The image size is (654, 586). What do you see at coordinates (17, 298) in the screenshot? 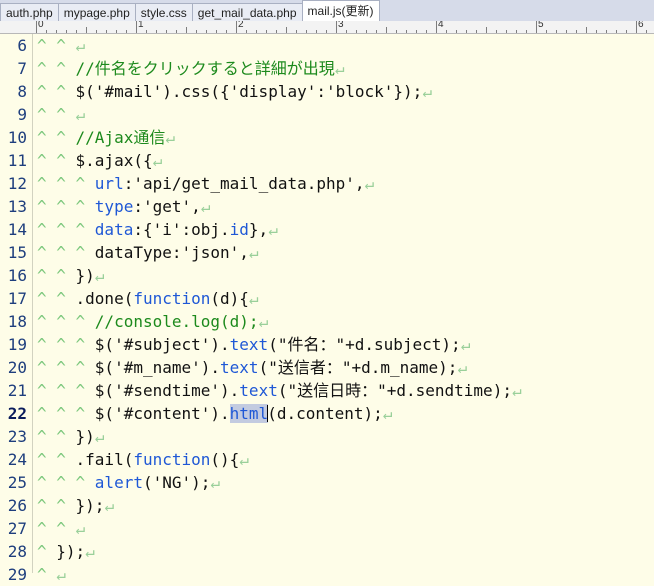
I see `line-number: 17` at bounding box center [17, 298].